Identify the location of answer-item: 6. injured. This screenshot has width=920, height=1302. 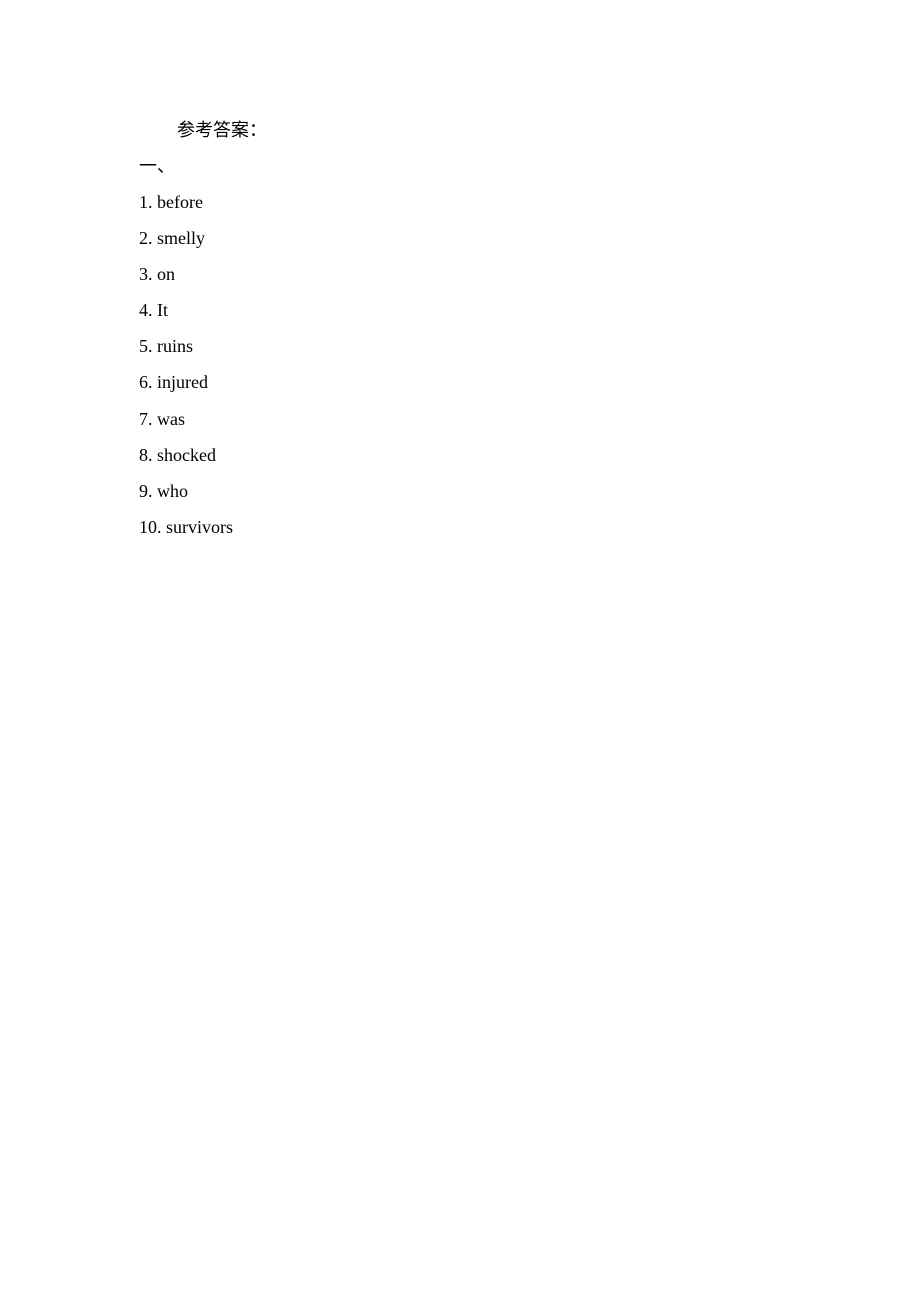
(173, 382).